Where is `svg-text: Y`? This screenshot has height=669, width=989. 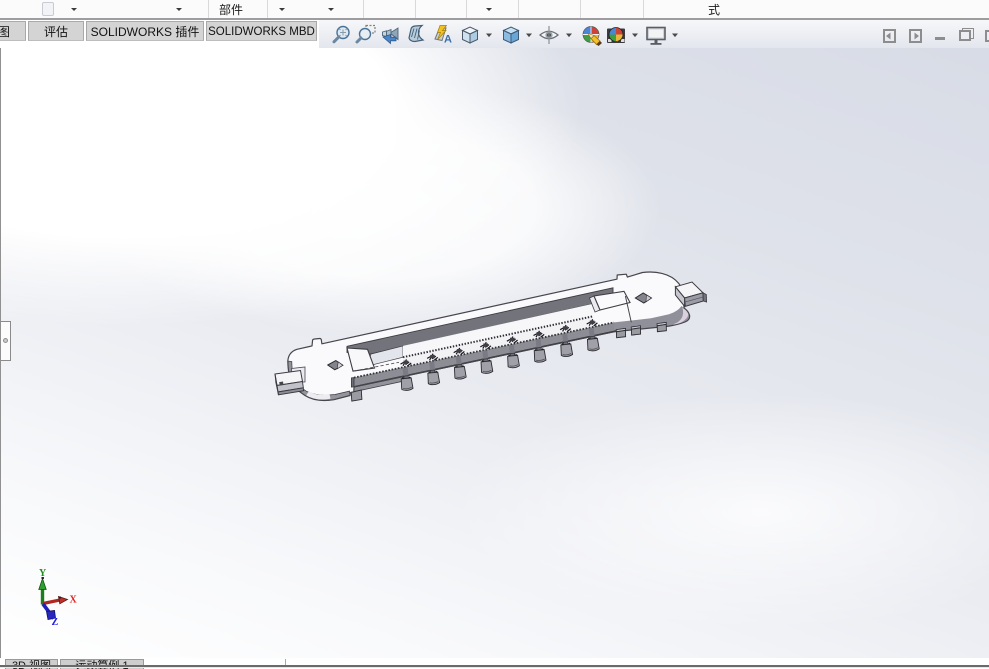 svg-text: Y is located at coordinates (43, 573).